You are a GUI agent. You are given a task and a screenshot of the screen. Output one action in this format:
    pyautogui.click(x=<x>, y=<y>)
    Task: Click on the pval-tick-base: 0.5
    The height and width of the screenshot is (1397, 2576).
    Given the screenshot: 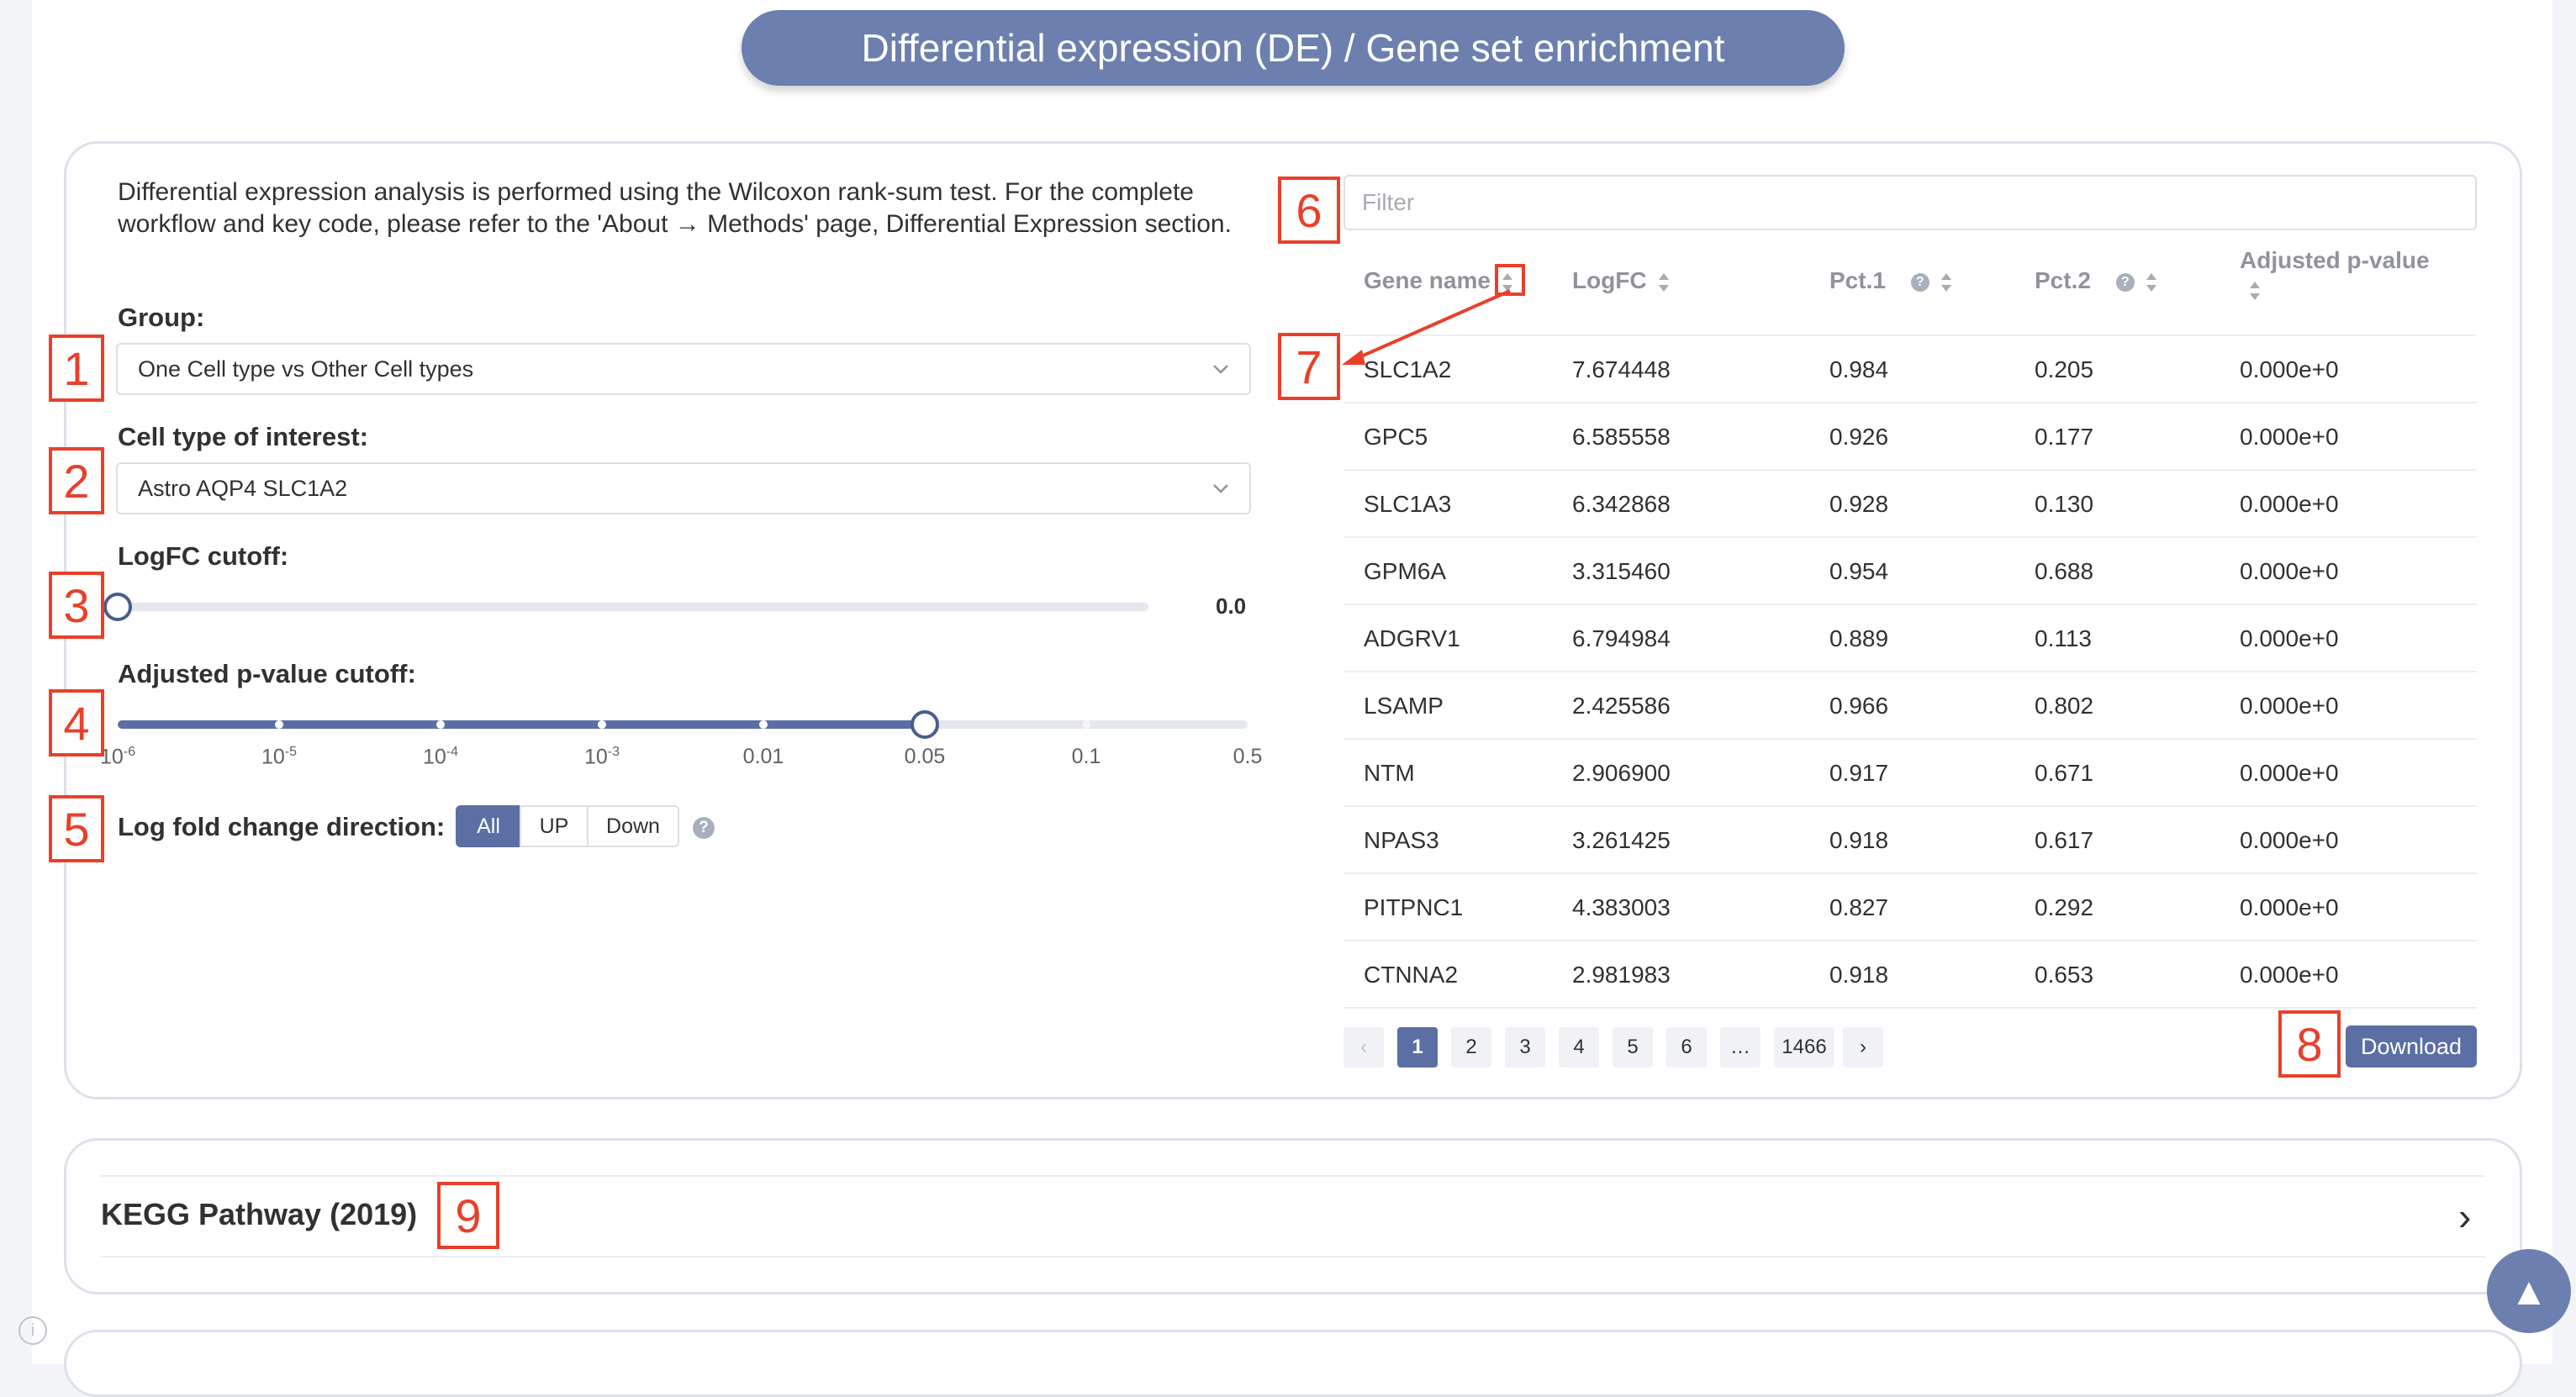 What is the action you would take?
    pyautogui.click(x=1248, y=757)
    